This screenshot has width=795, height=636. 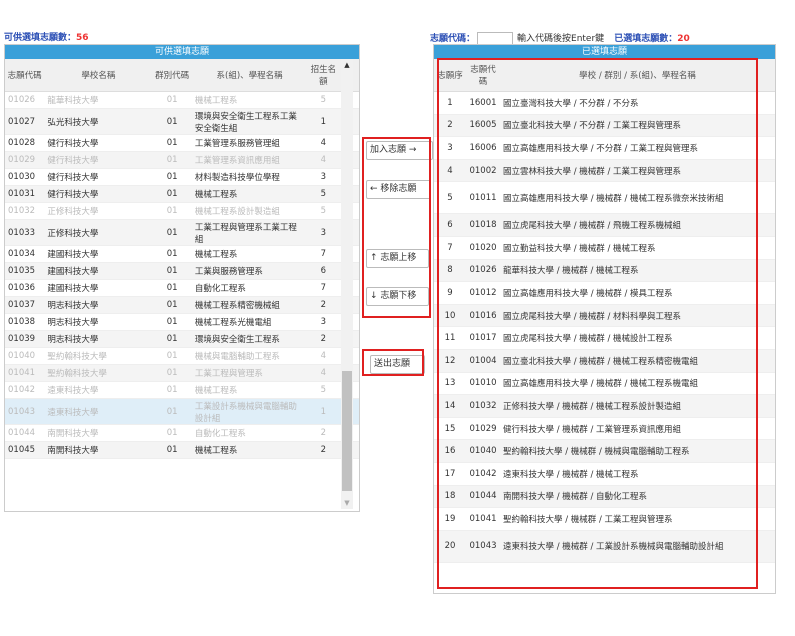 I want to click on table-row: 01045 南開科技大學 01 機械工程系 2, so click(x=182, y=450).